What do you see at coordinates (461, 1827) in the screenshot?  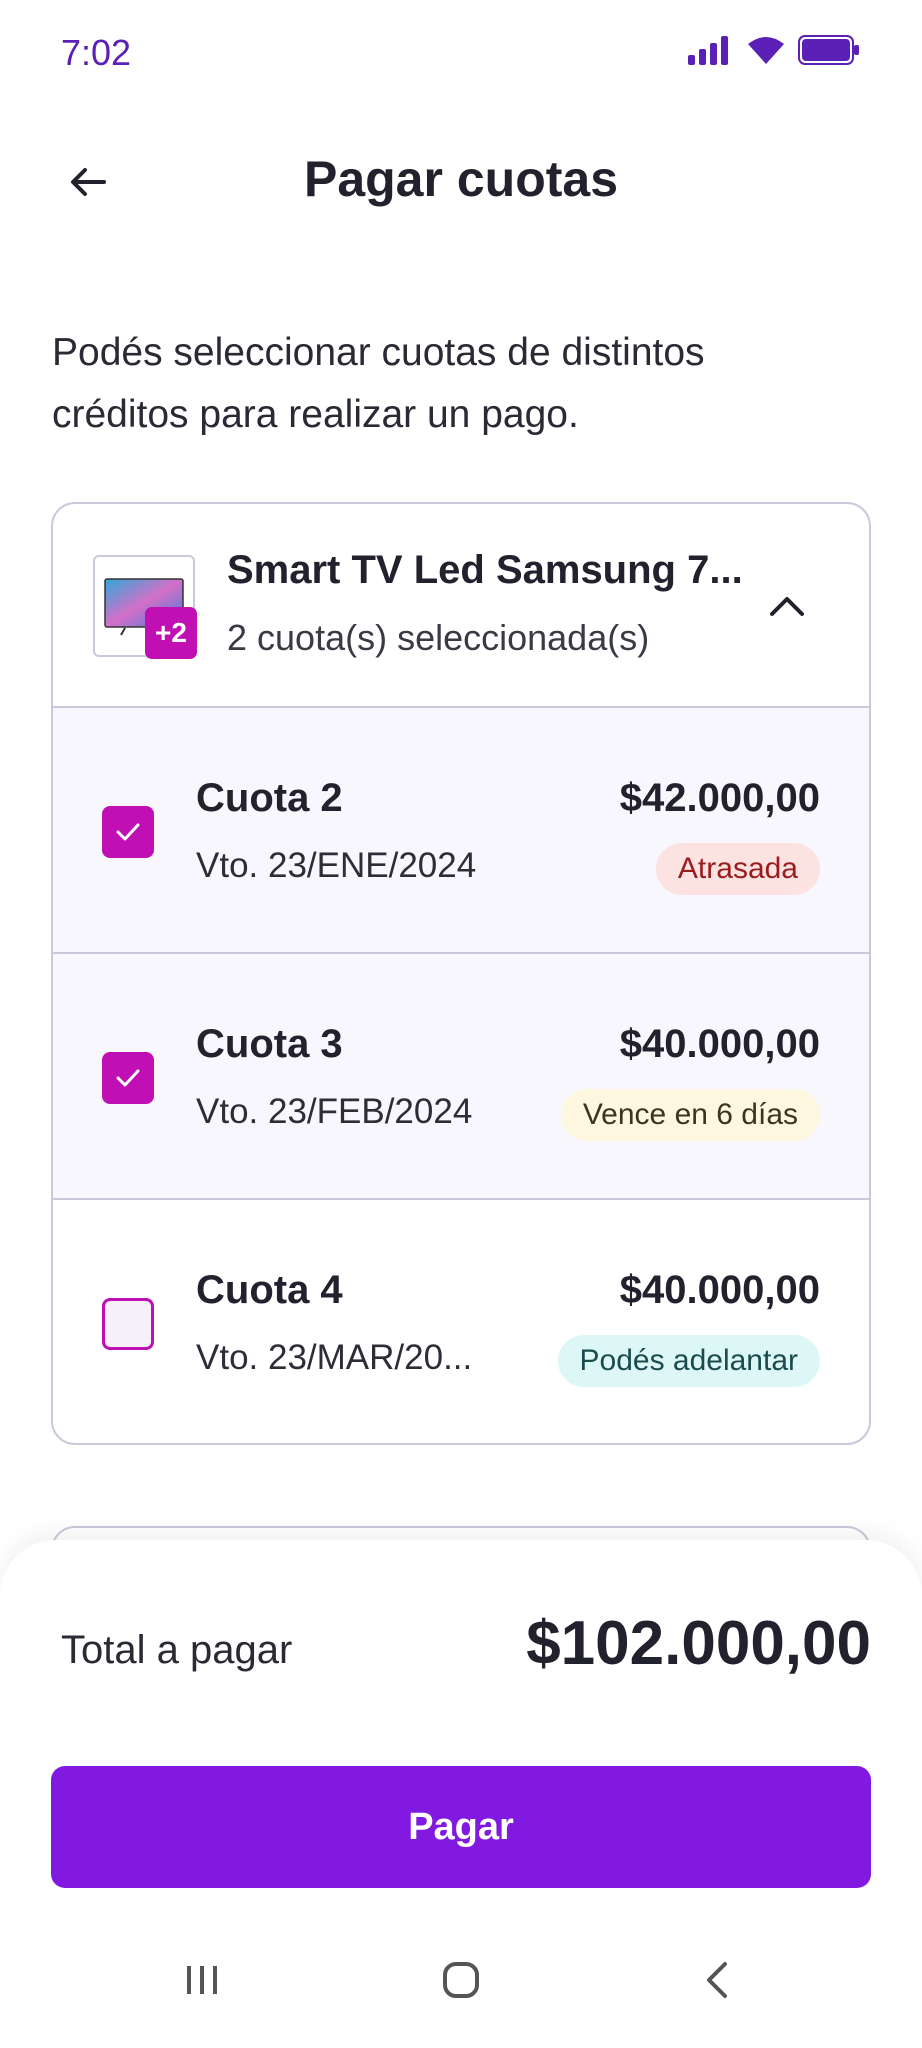 I see `pay-button: Pagar` at bounding box center [461, 1827].